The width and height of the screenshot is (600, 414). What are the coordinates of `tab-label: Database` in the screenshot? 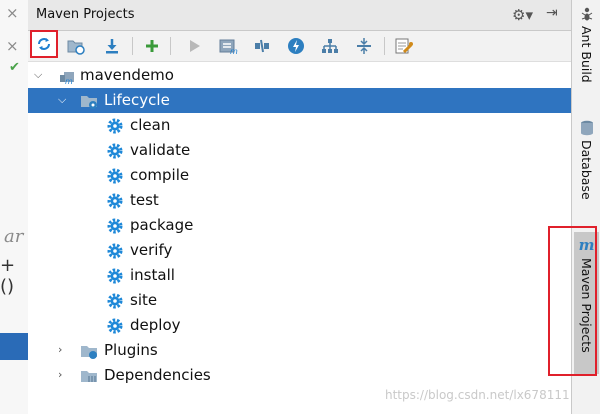 It's located at (586, 170).